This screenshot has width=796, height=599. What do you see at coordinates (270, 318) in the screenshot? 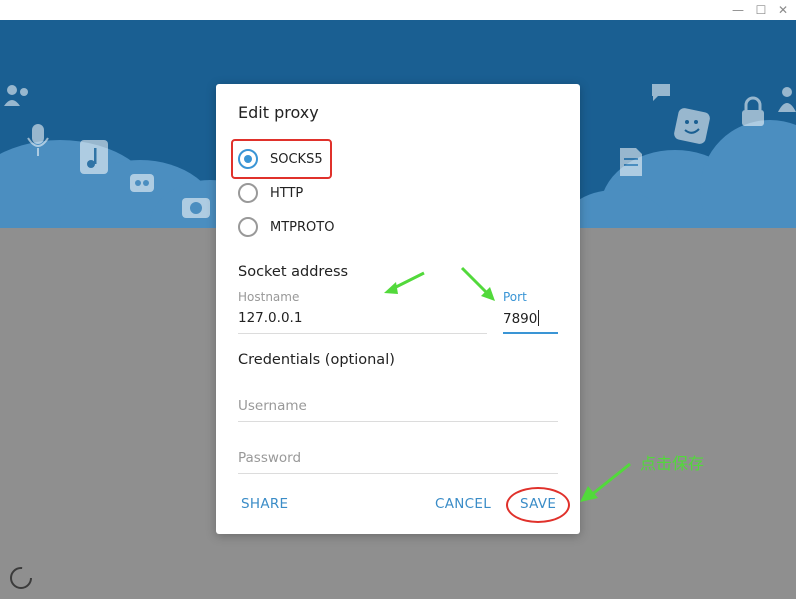
I see `hostname-input: 127.0.0.1` at bounding box center [270, 318].